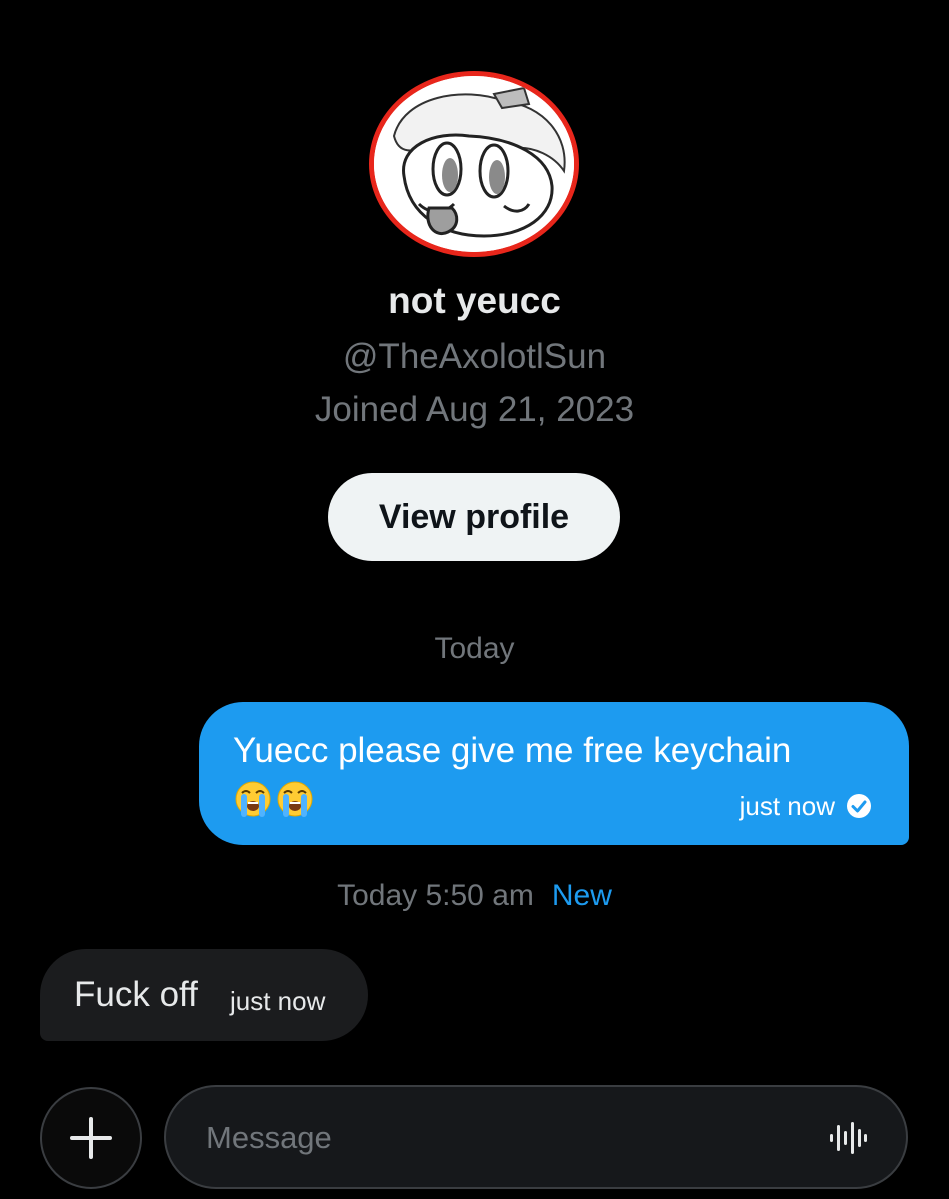 This screenshot has width=949, height=1199. I want to click on message-composer, so click(536, 1137).